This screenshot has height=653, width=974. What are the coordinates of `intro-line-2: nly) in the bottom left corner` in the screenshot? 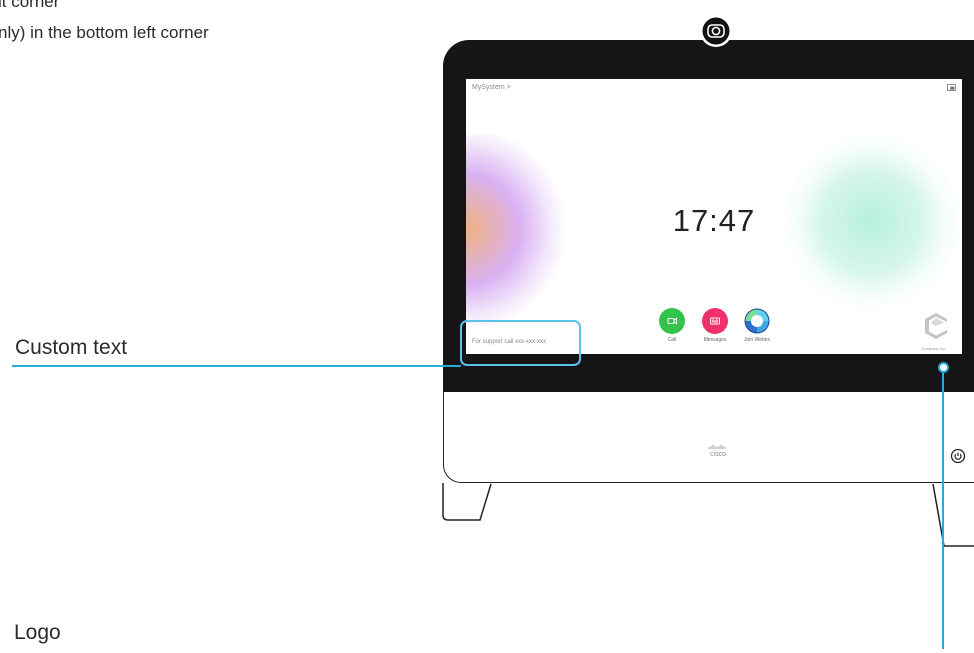 It's located at (104, 32).